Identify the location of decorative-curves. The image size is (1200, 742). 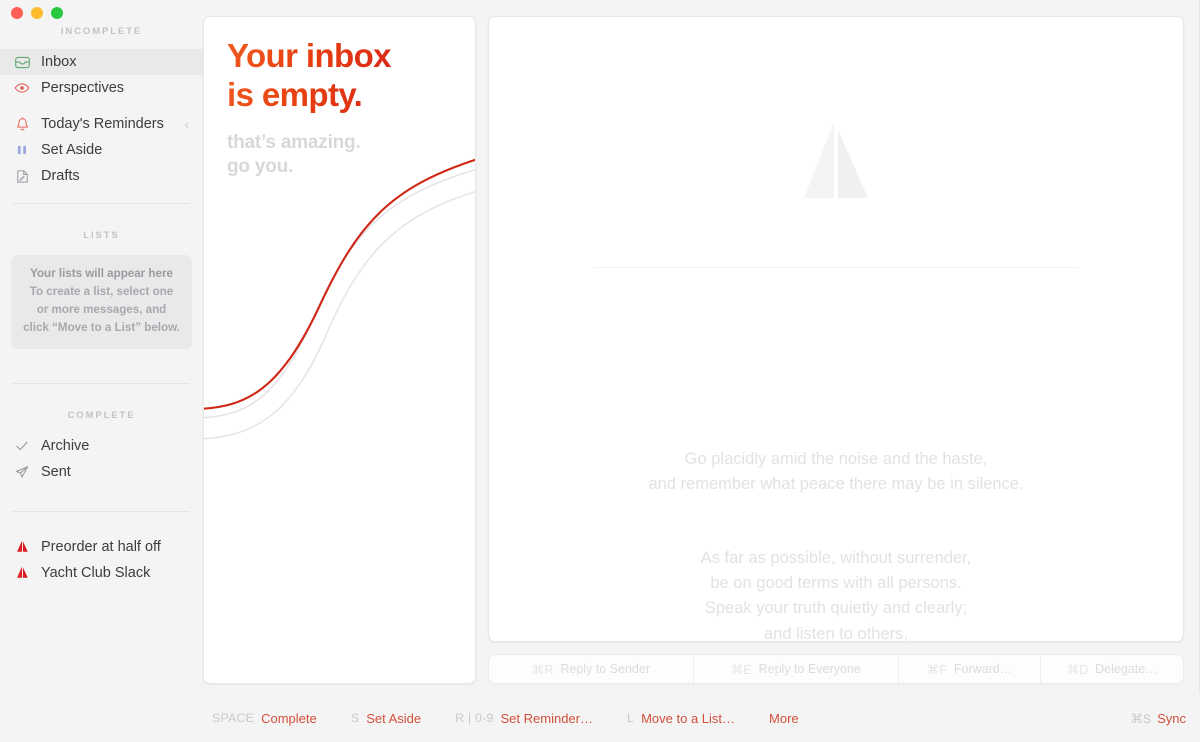
(339, 299).